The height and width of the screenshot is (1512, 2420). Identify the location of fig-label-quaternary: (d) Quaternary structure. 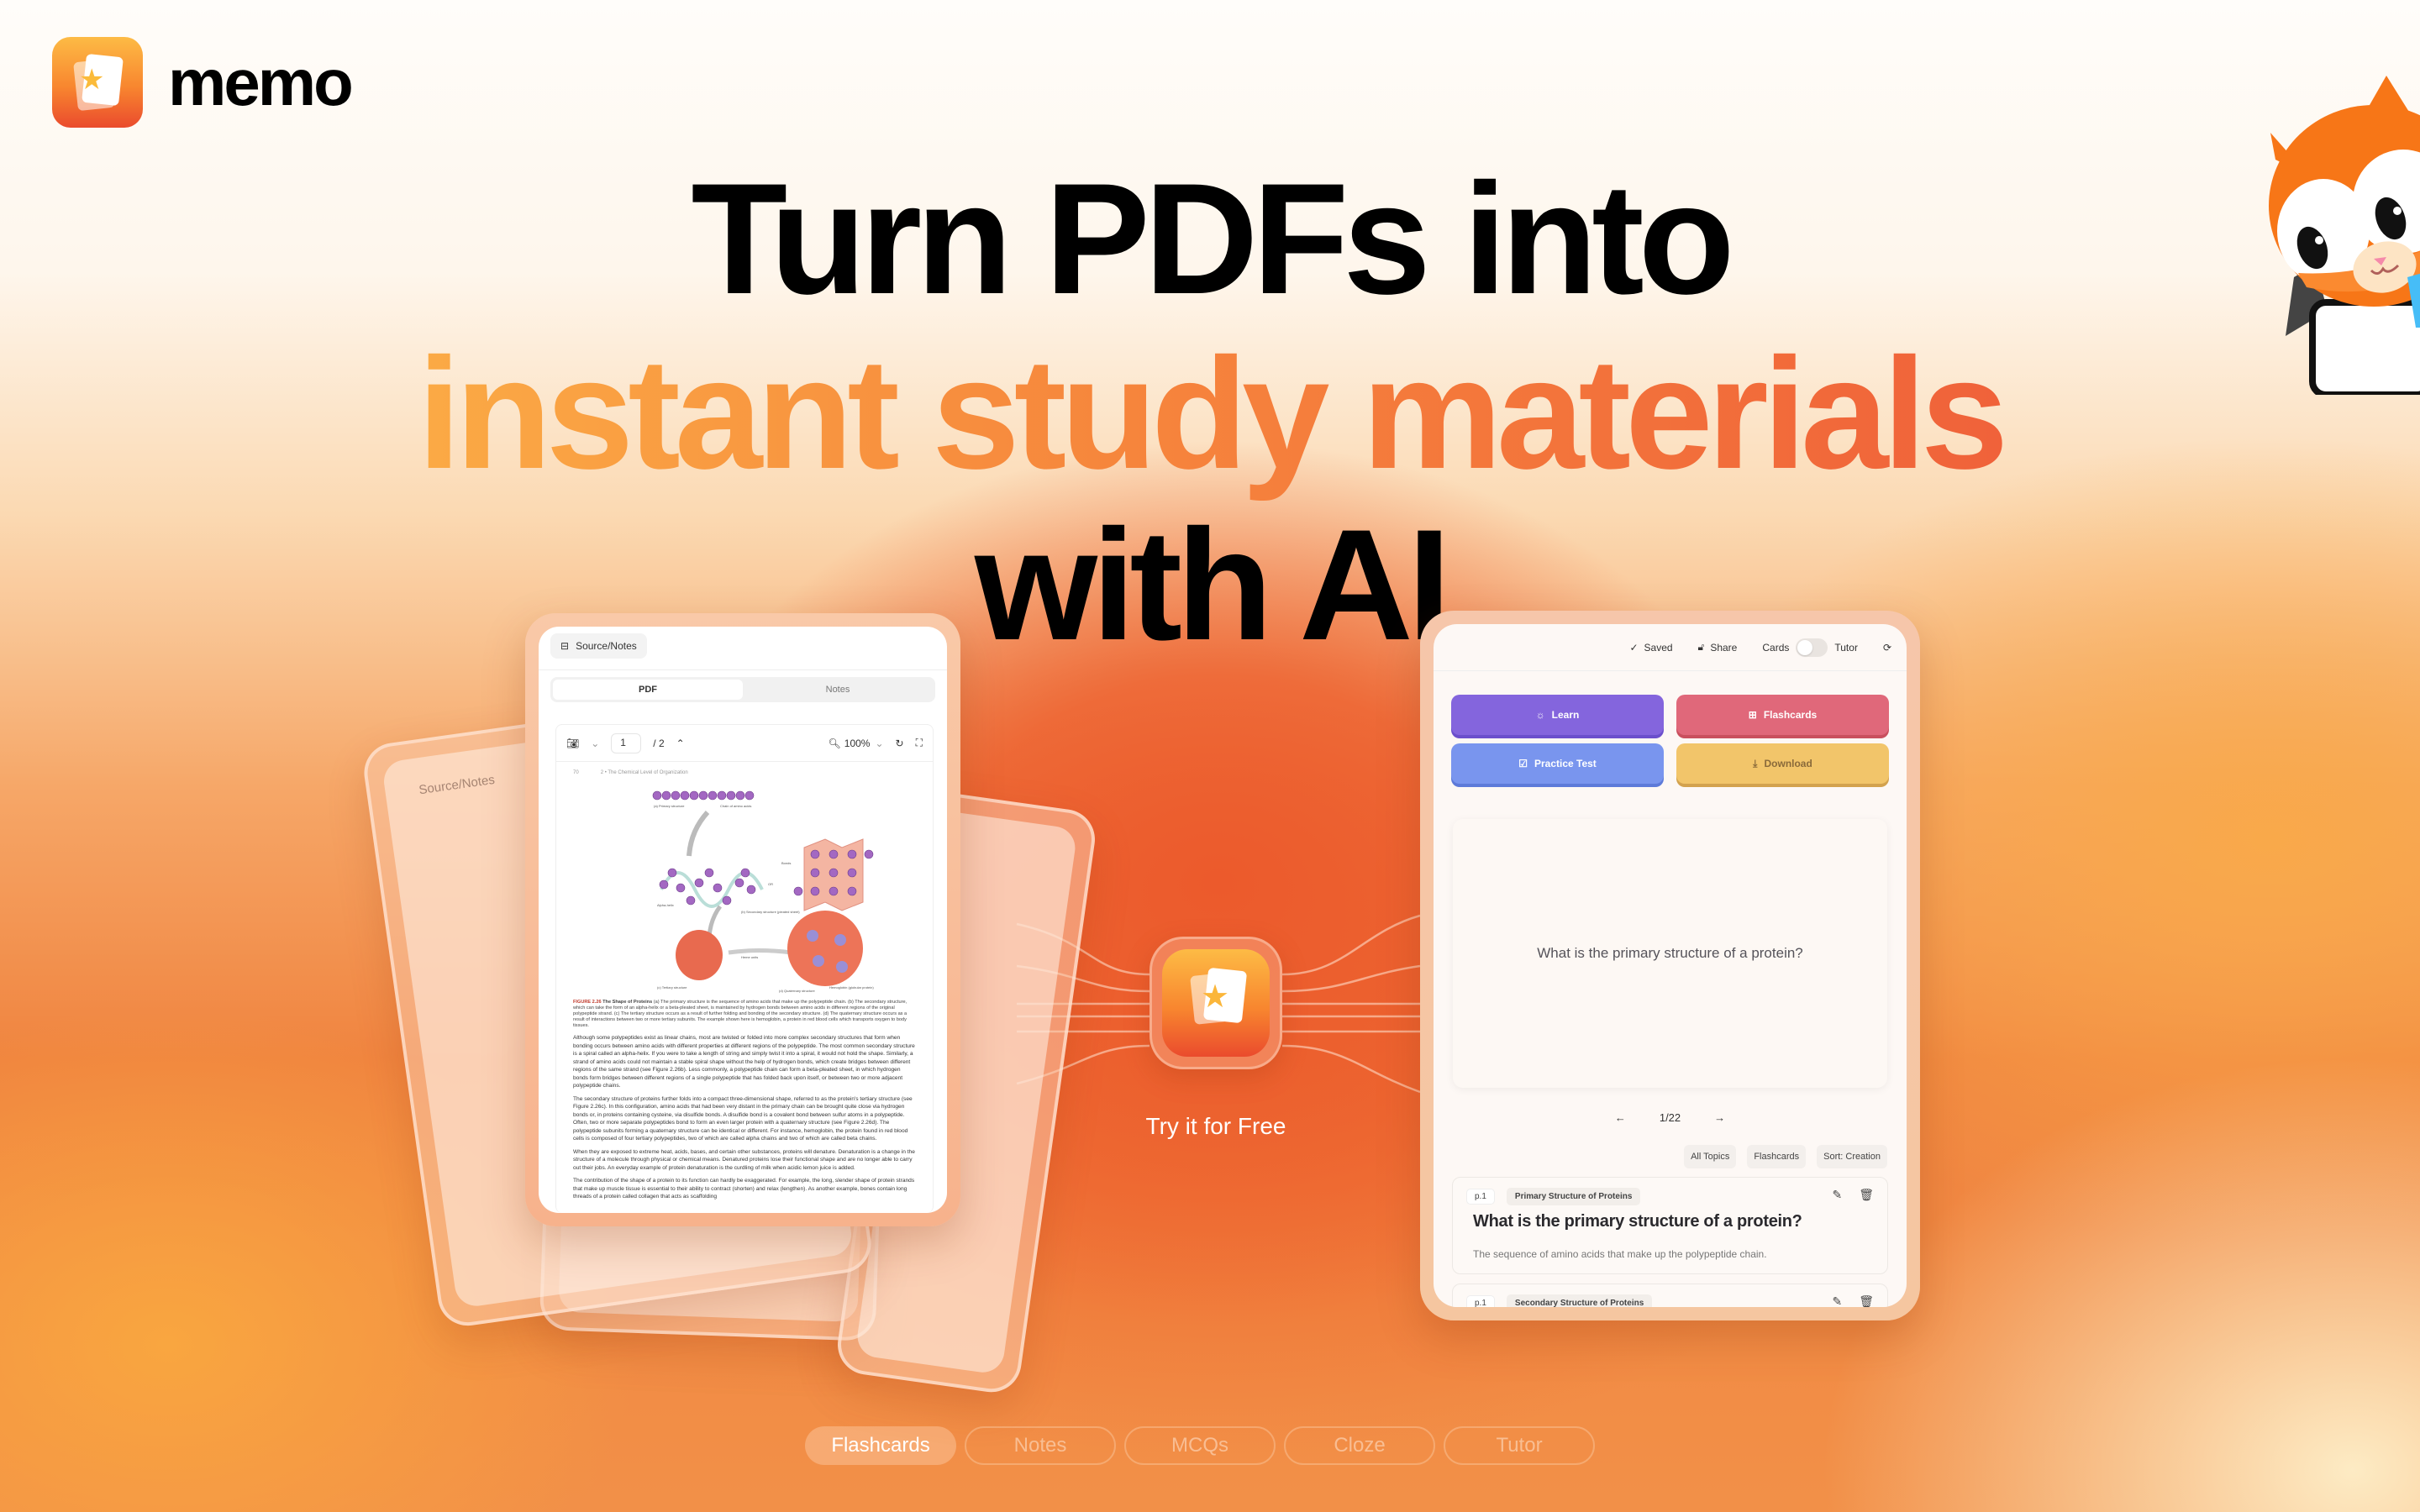
(797, 991).